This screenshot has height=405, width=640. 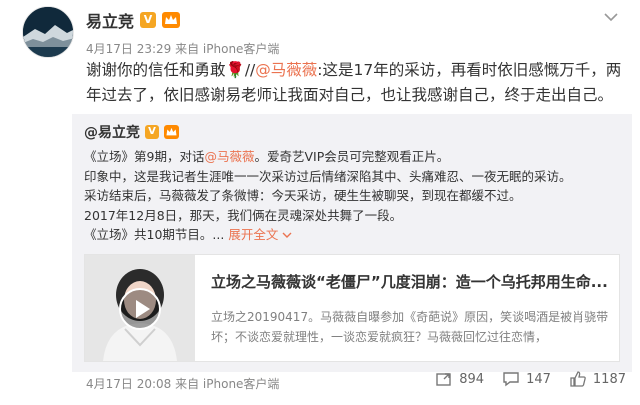 I want to click on chevron-down-icon, so click(x=287, y=235).